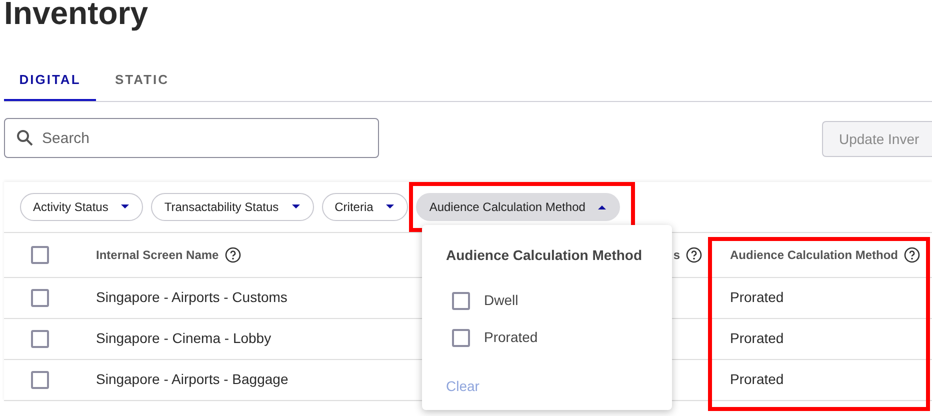  Describe the element at coordinates (550, 300) in the screenshot. I see `menu-option: Dwell` at that location.